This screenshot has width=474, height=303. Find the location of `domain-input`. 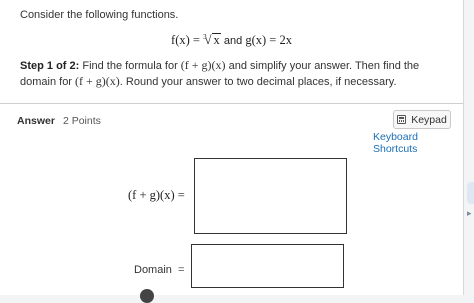

domain-input is located at coordinates (267, 266).